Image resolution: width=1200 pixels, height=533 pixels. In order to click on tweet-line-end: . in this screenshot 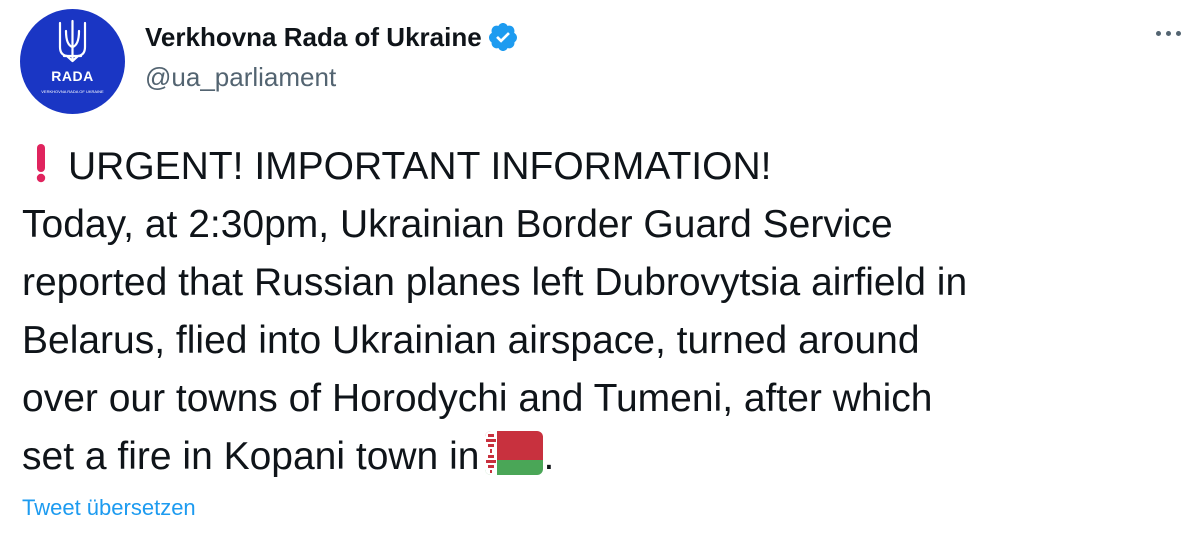, I will do `click(549, 456)`.